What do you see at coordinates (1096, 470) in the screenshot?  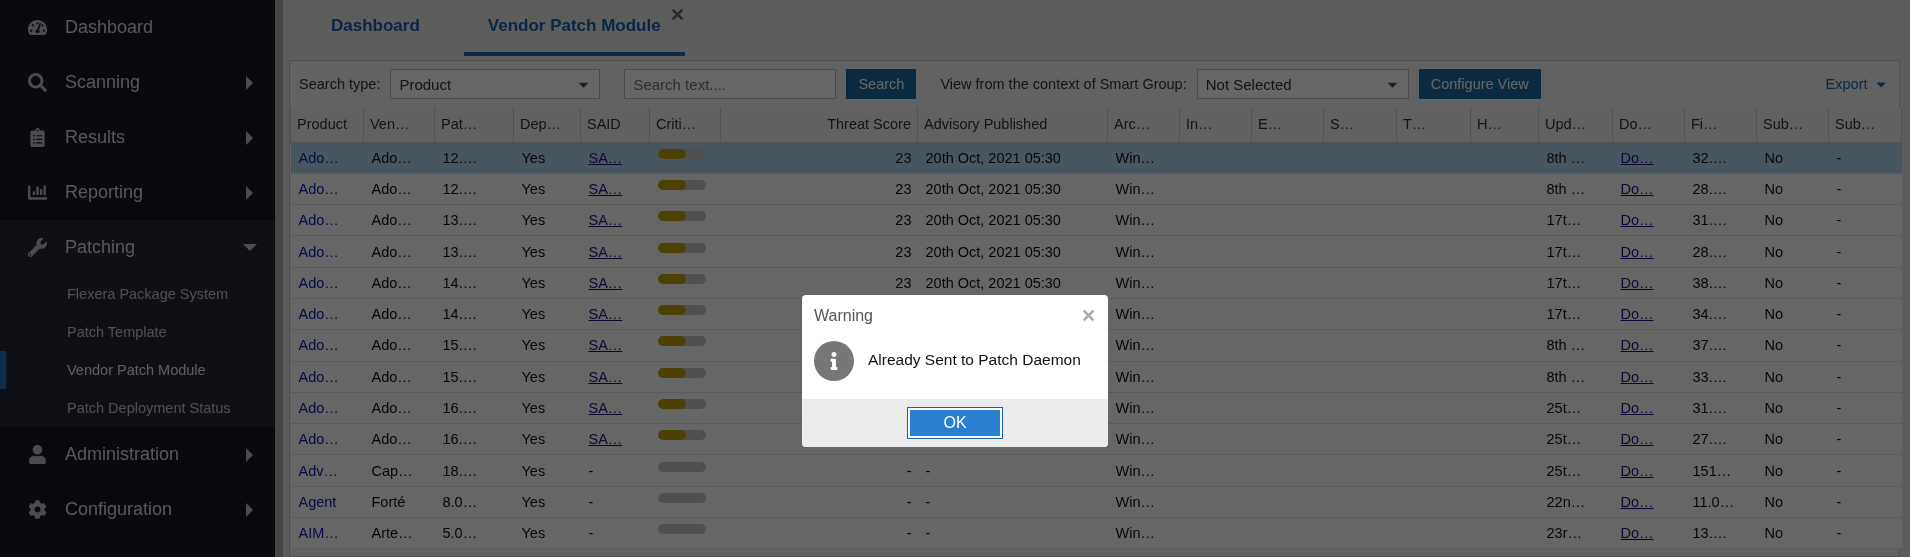 I see `table-row: Adv… Cap… 18.… Yes - - - Win… 25t… Do… 151… No -` at bounding box center [1096, 470].